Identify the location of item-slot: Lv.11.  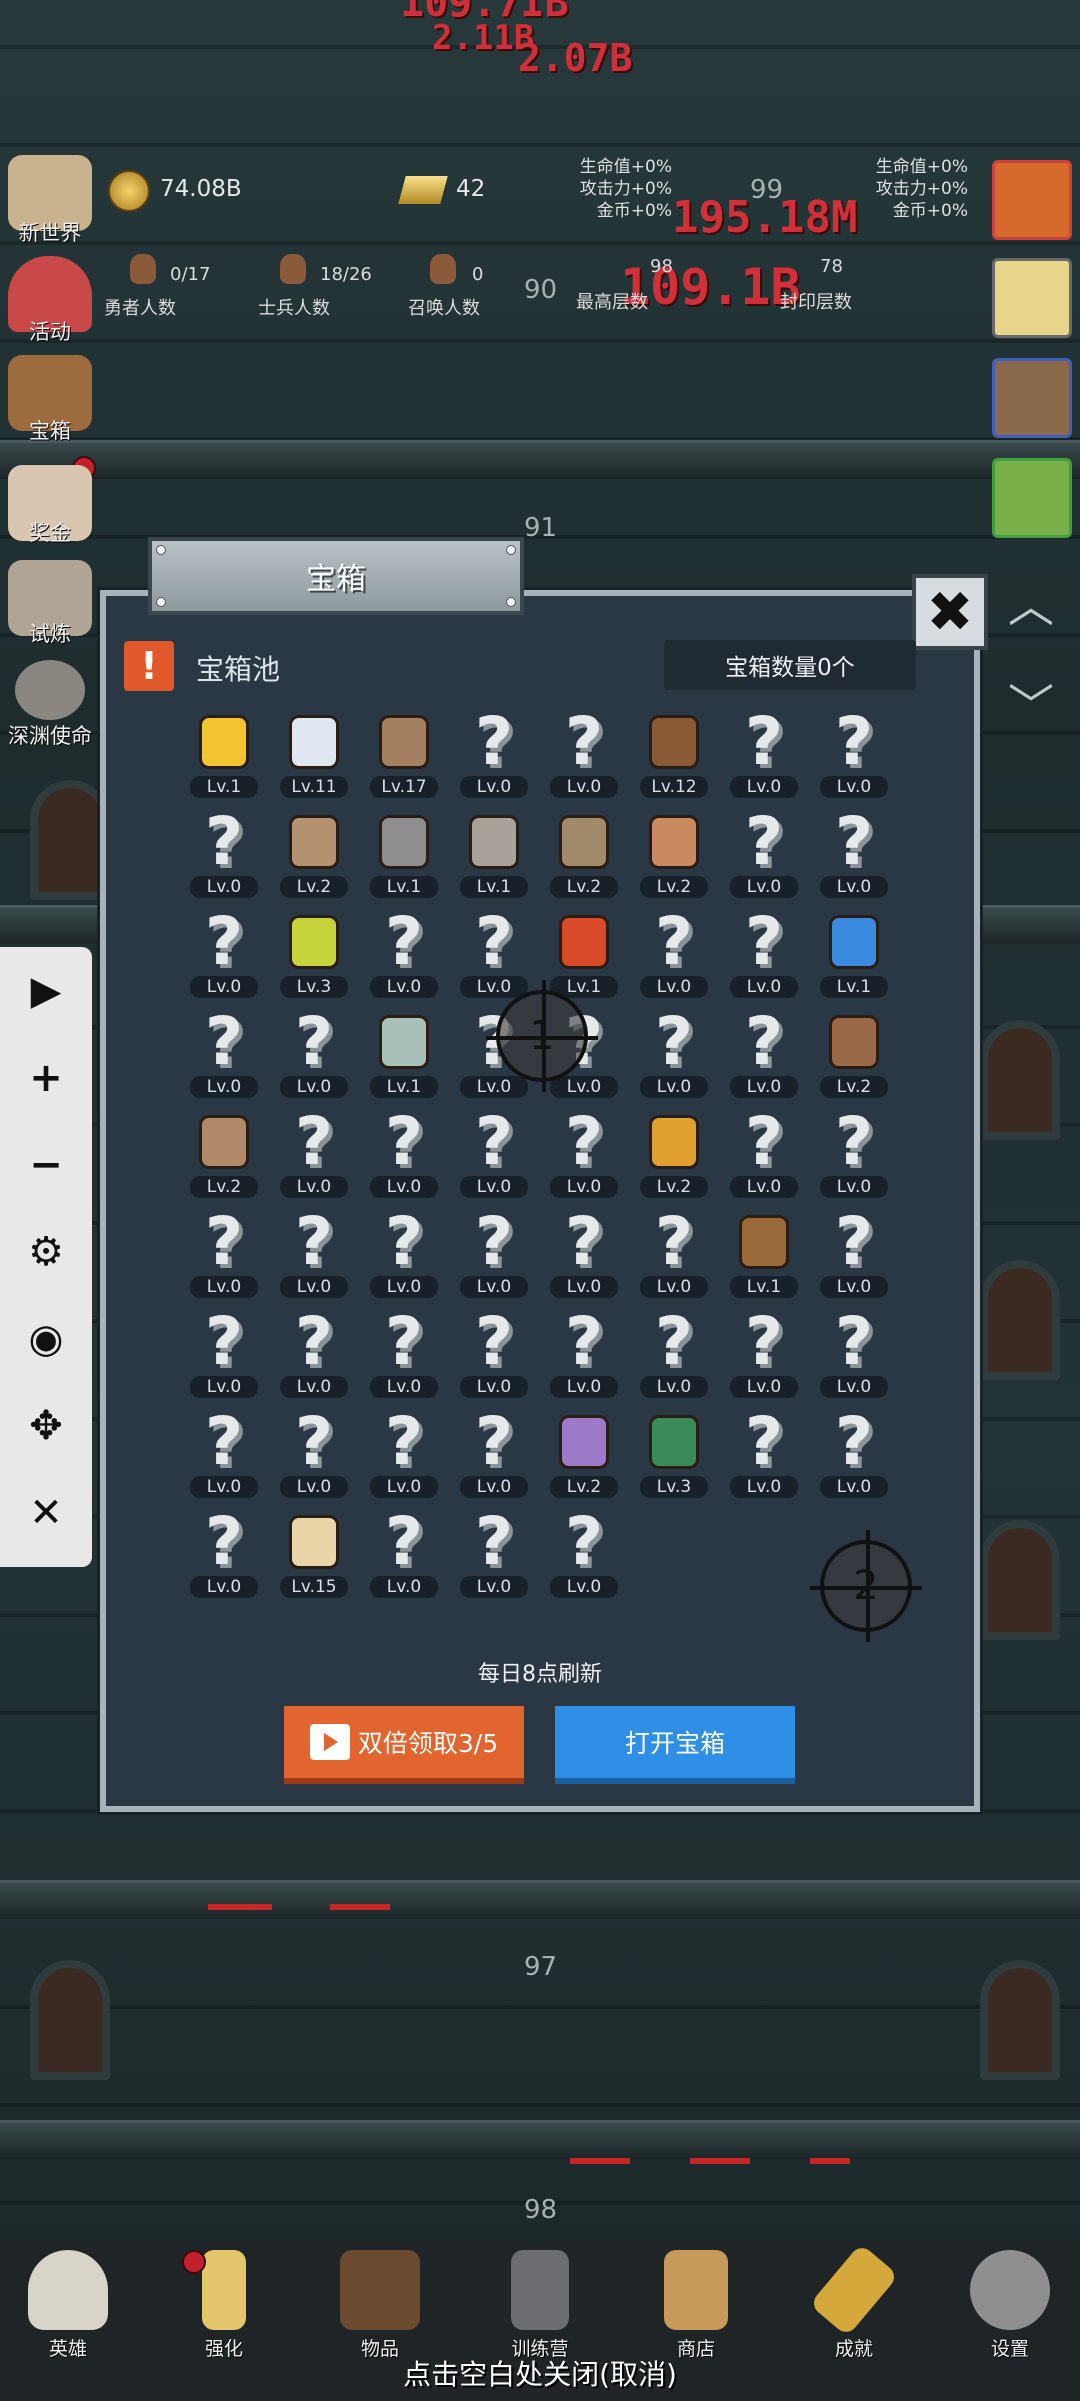
(314, 755).